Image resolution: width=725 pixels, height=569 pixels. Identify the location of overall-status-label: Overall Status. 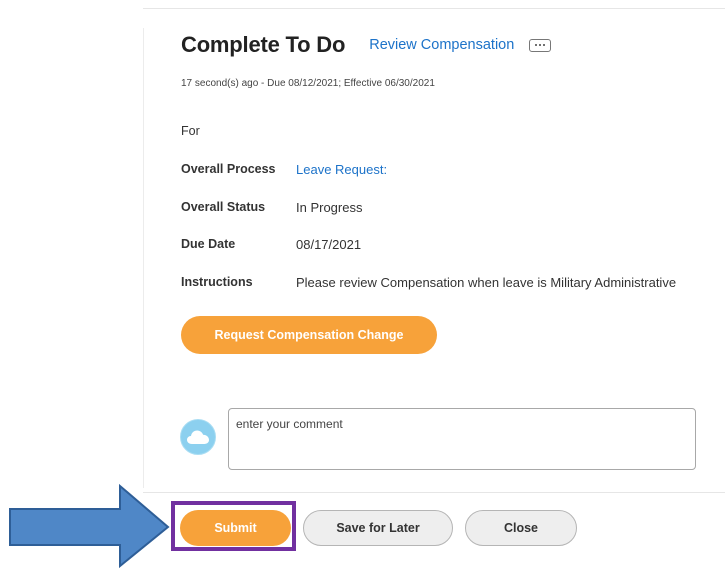
(223, 207).